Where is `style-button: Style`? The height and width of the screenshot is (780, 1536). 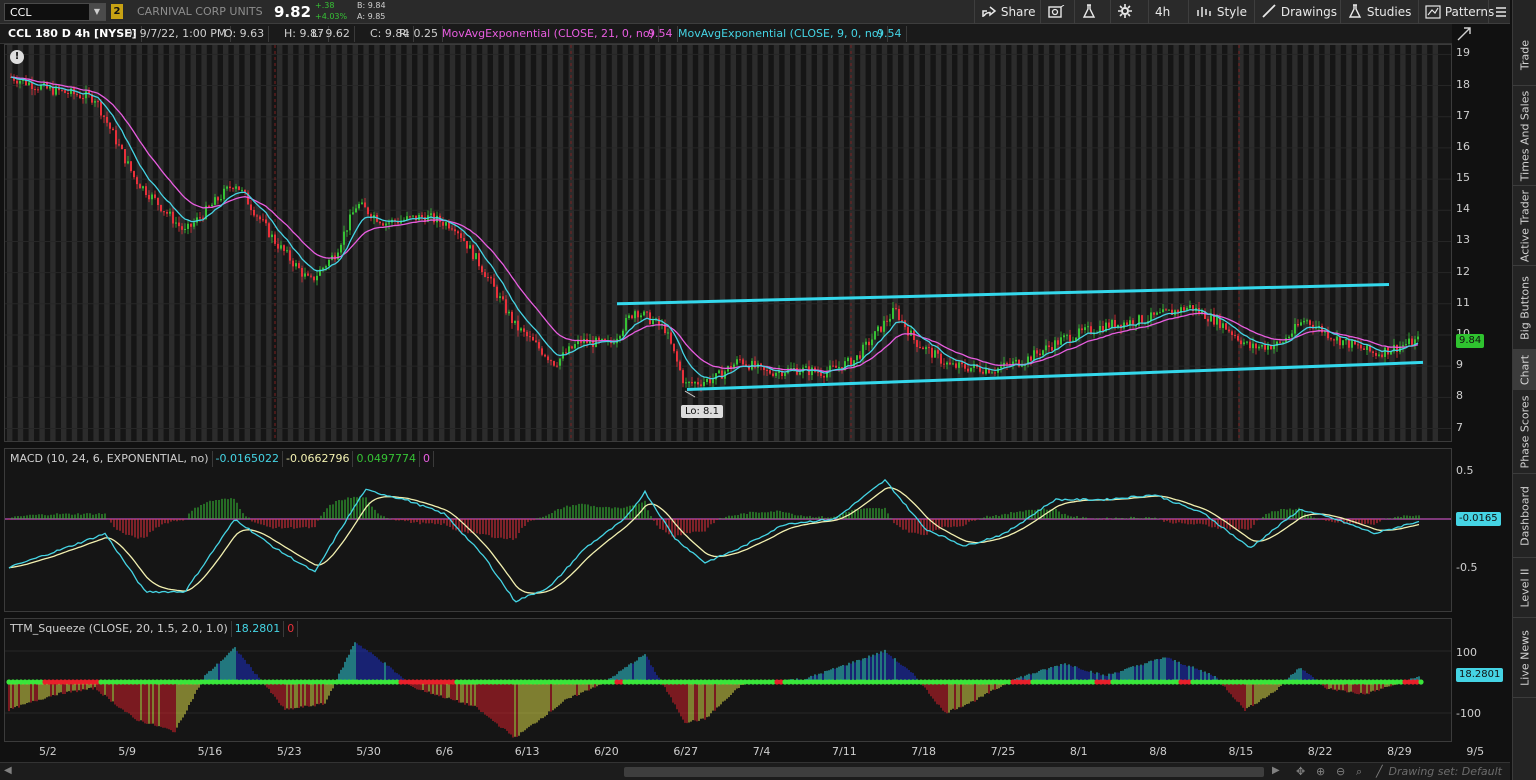
style-button: Style is located at coordinates (1220, 12).